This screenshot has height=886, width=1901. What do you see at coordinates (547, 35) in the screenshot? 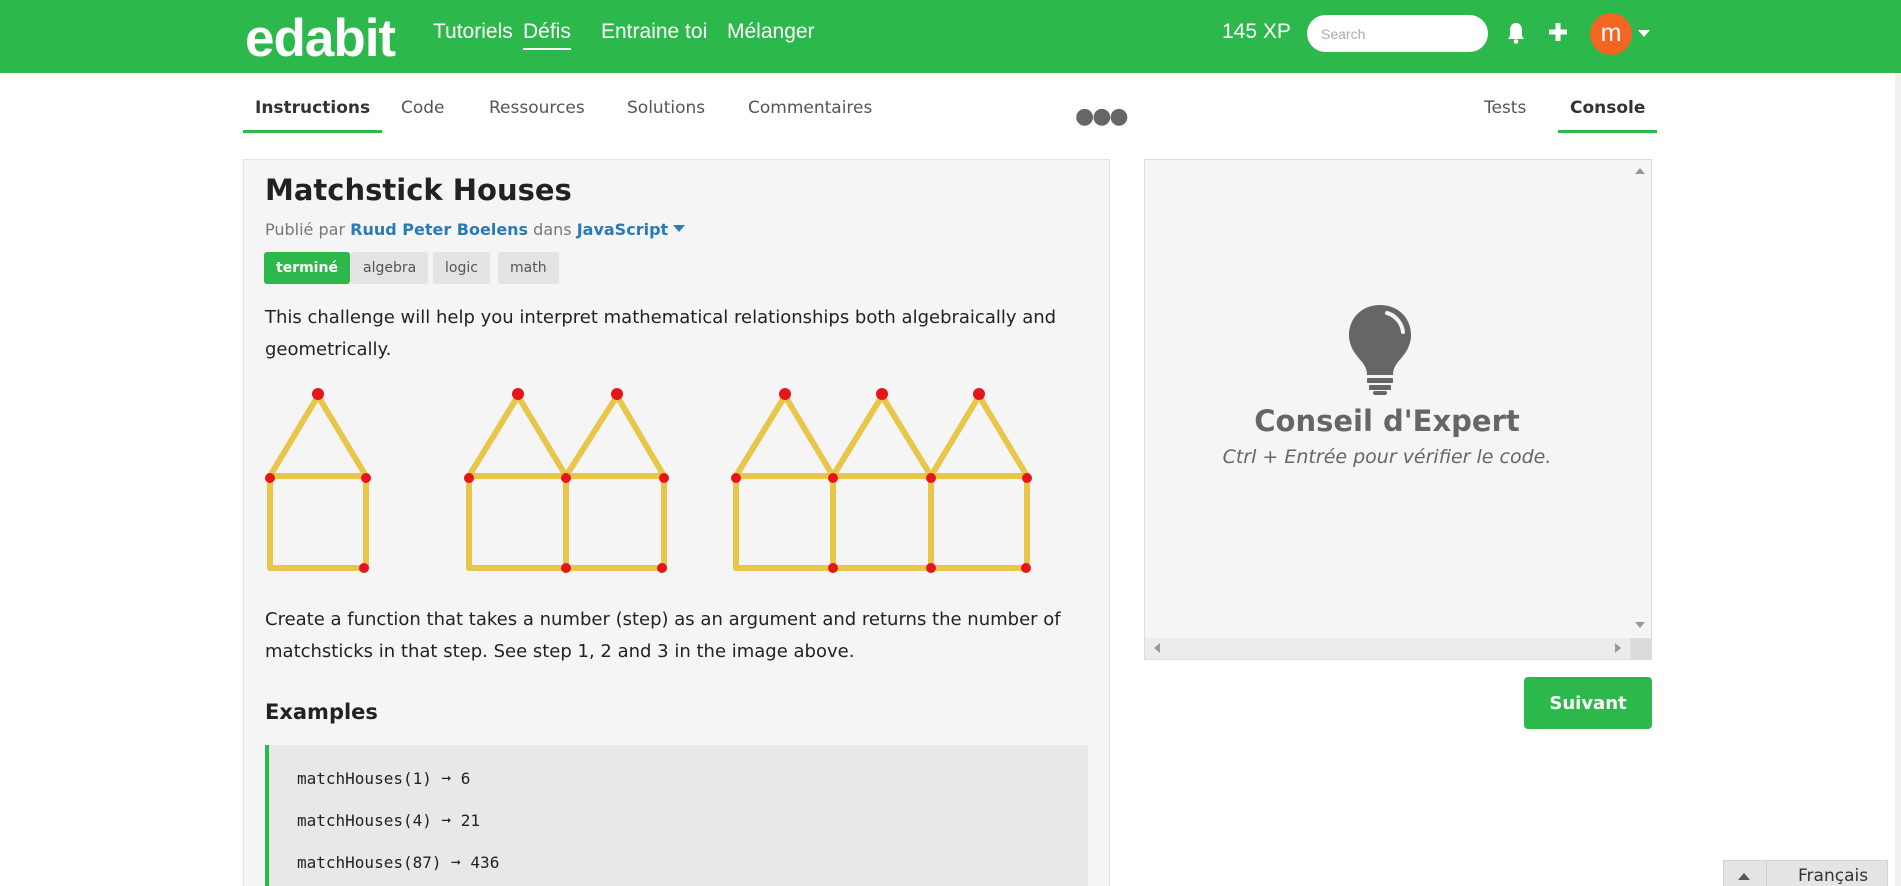
I see `nav-defis: Défis` at bounding box center [547, 35].